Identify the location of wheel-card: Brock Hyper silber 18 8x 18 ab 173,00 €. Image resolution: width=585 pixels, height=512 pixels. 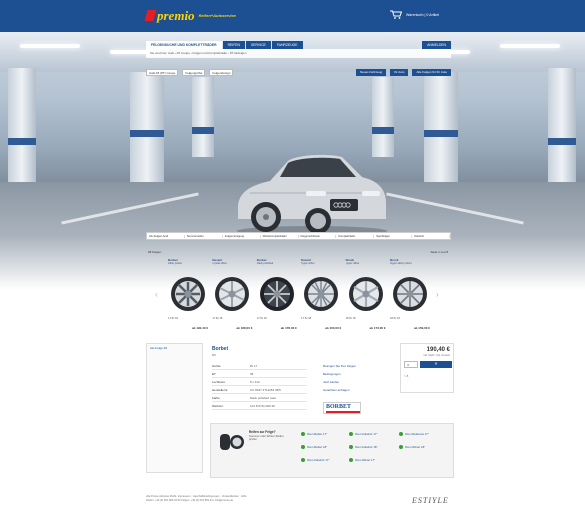
(366, 296).